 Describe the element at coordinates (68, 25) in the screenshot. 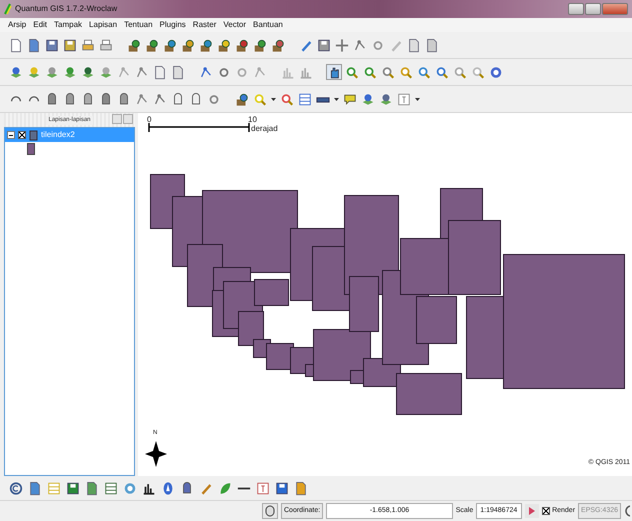

I see `menu-item: Tampak` at that location.